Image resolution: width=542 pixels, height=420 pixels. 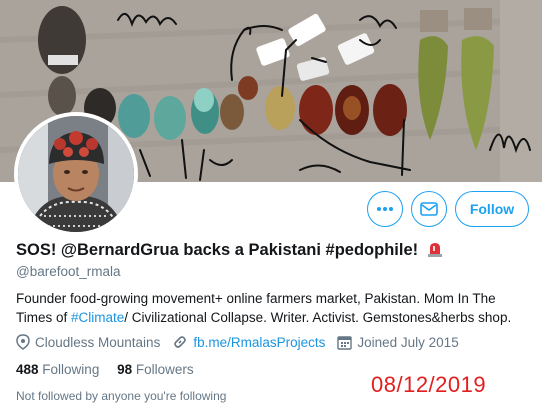 What do you see at coordinates (125, 369) in the screenshot?
I see `followers-count: 98` at bounding box center [125, 369].